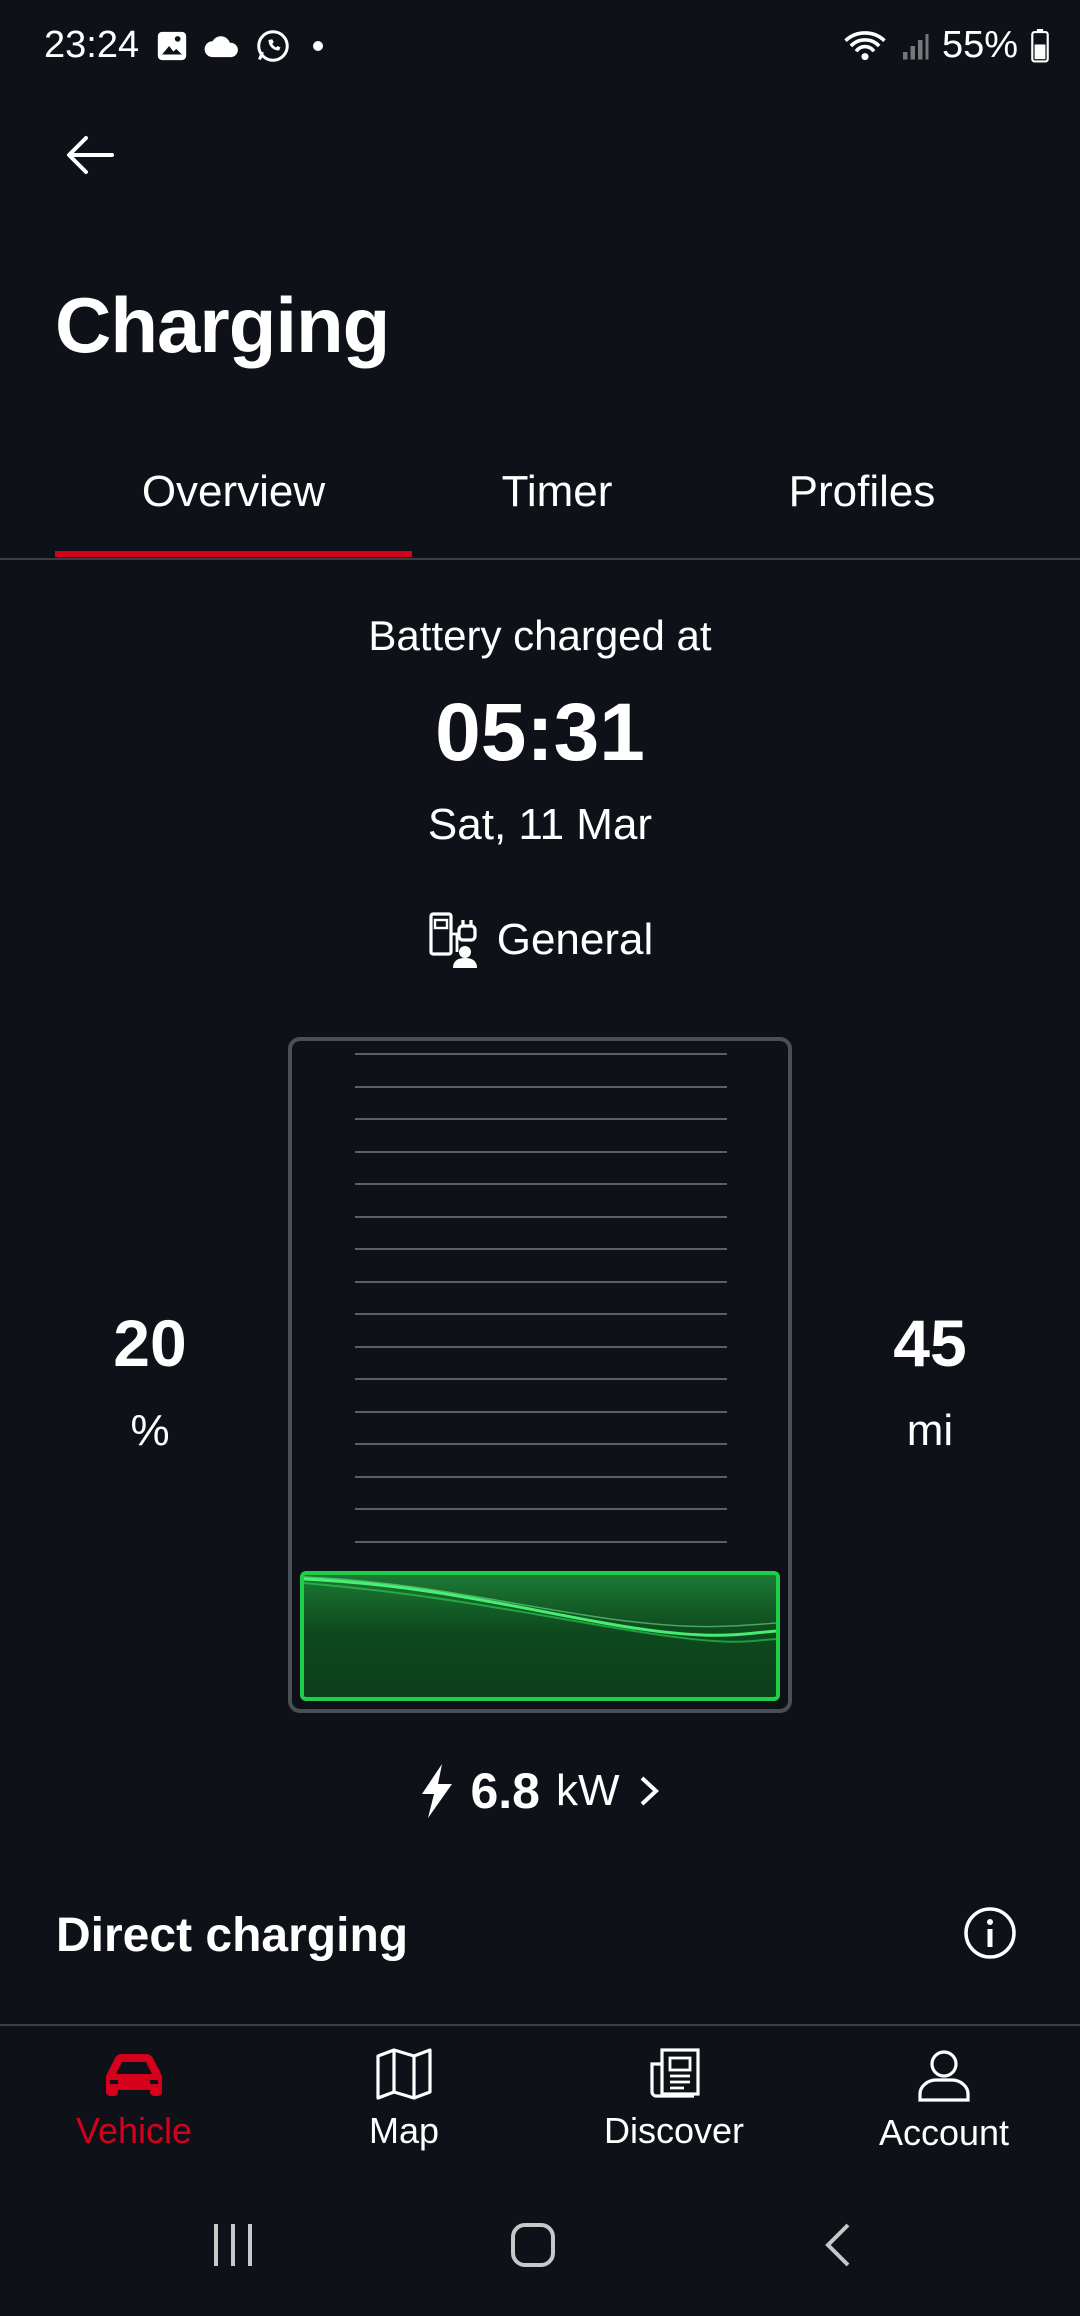  Describe the element at coordinates (674, 2100) in the screenshot. I see `nav-discover: Discover` at that location.